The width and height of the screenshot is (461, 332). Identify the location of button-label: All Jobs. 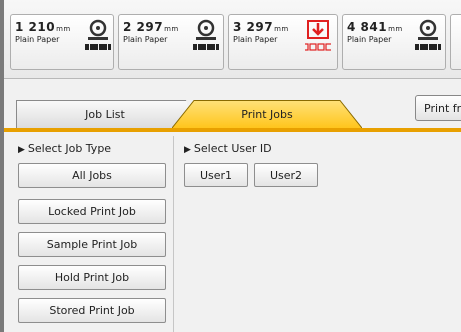
(92, 175).